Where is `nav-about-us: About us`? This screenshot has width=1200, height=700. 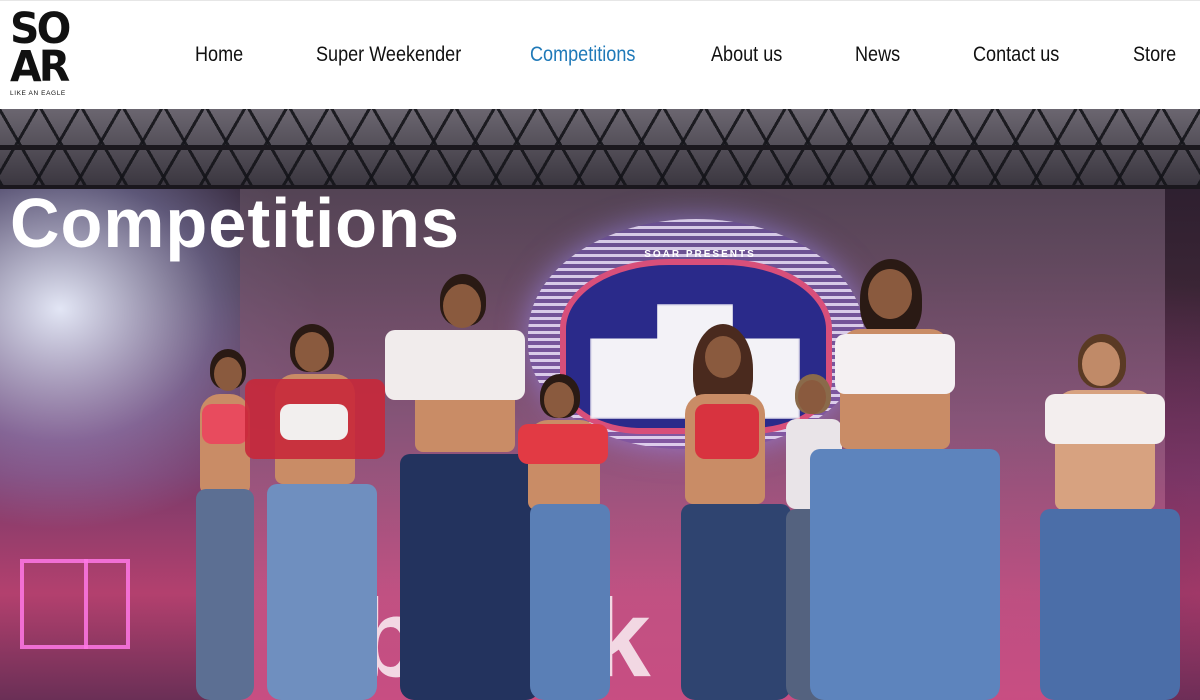 nav-about-us: About us is located at coordinates (746, 55).